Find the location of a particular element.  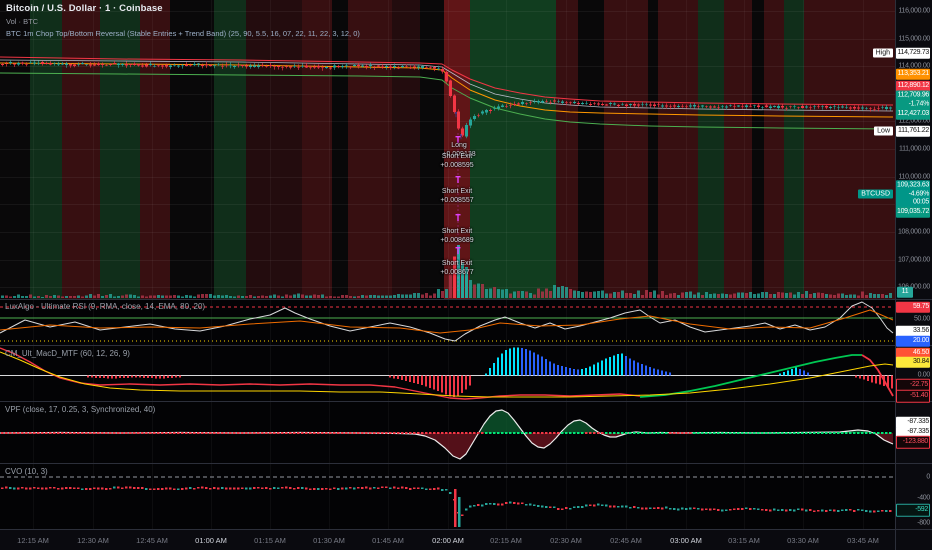

price-price-badge: 111,761.22 is located at coordinates (913, 131).